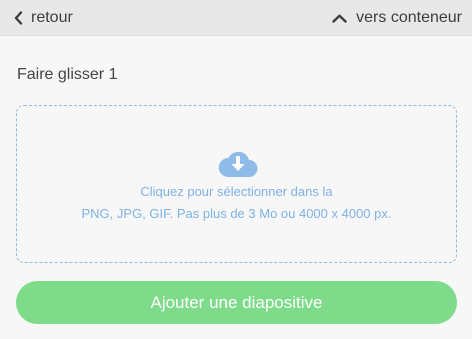 The height and width of the screenshot is (339, 472). I want to click on back-label: retour, so click(52, 17).